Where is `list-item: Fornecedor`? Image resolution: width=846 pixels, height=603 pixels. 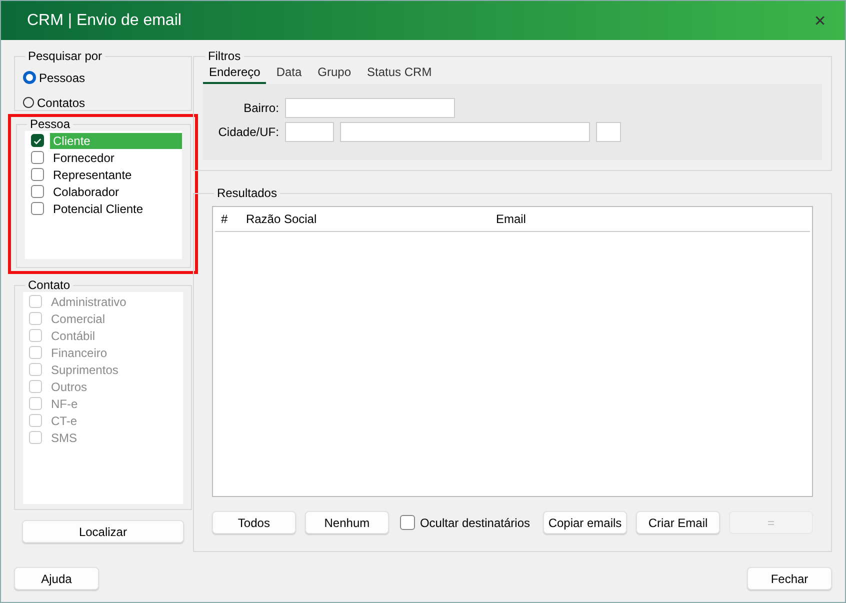 list-item: Fornecedor is located at coordinates (116, 158).